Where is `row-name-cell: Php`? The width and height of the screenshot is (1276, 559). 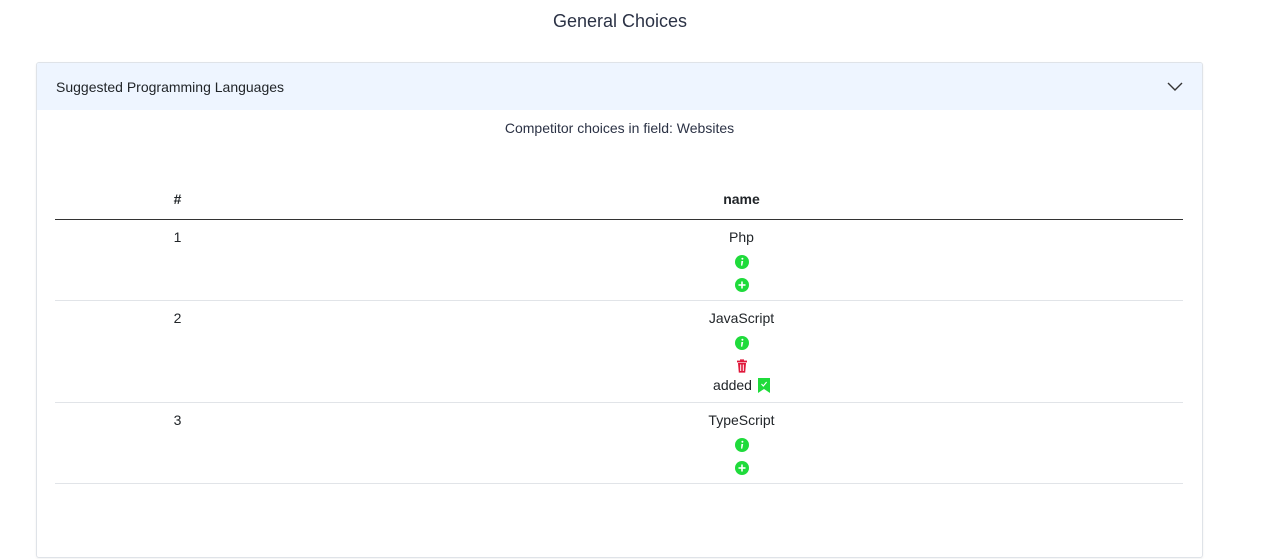
row-name-cell: Php is located at coordinates (741, 260).